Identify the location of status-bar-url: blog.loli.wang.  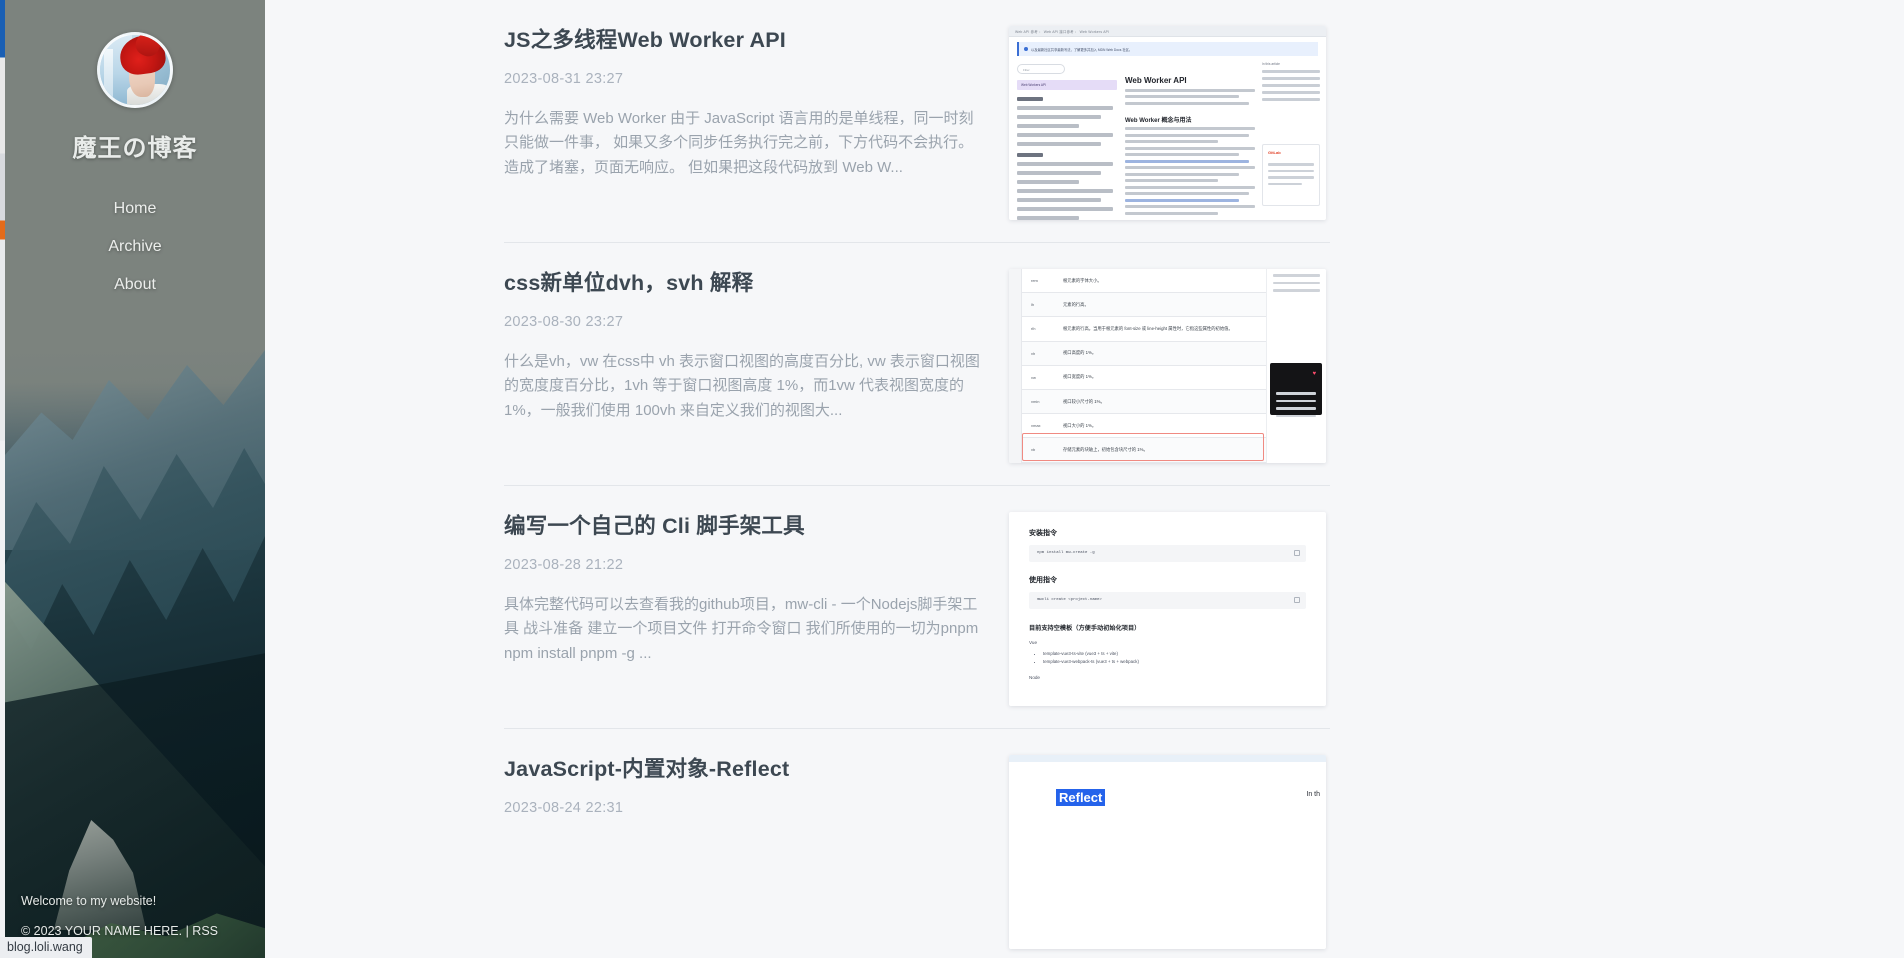
(46, 947).